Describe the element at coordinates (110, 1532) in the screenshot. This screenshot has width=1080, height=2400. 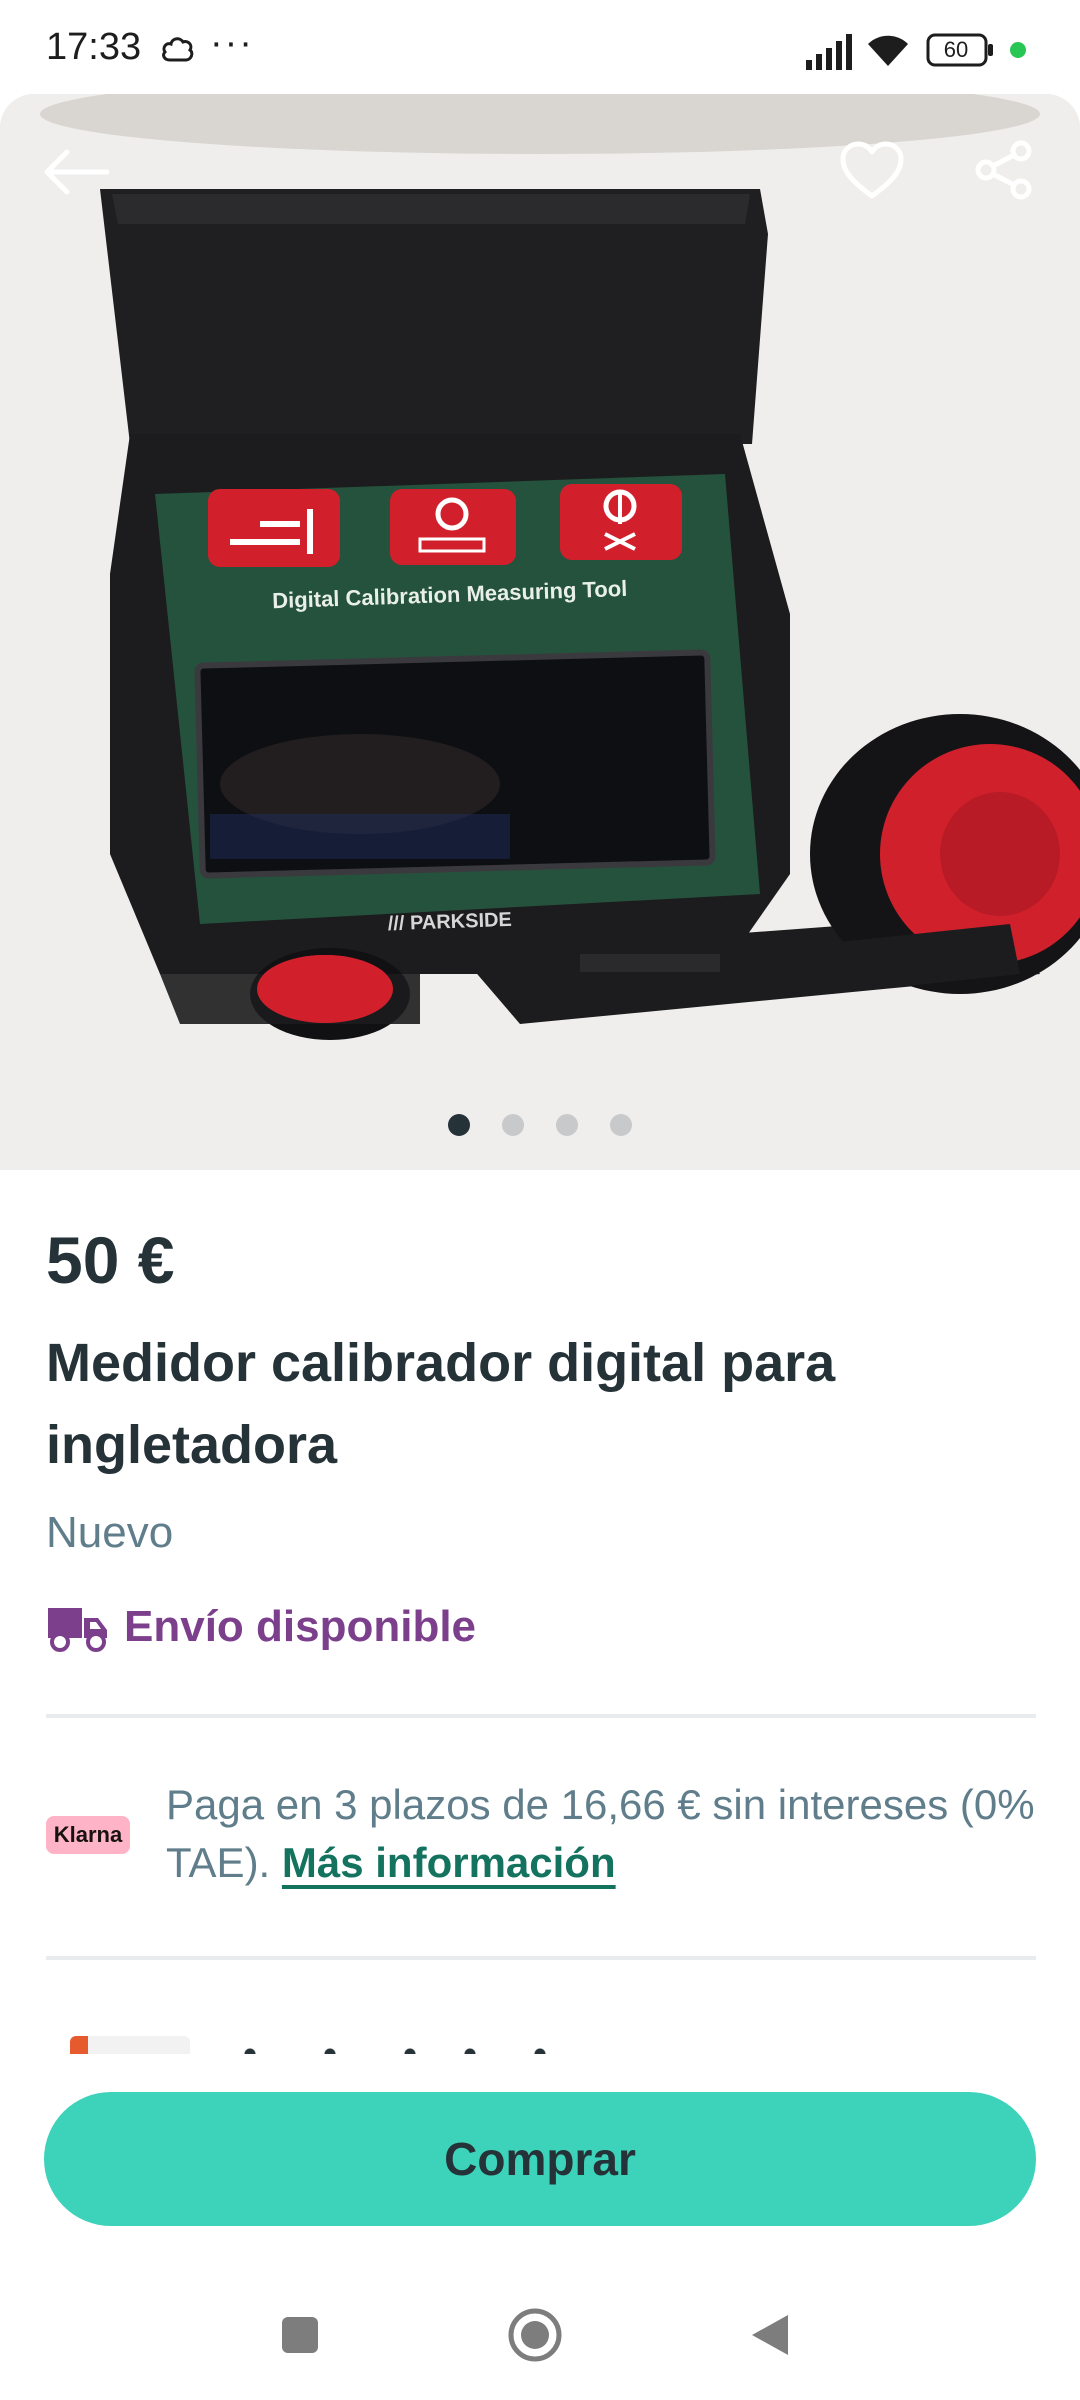
I see `item-condition: Nuevo` at that location.